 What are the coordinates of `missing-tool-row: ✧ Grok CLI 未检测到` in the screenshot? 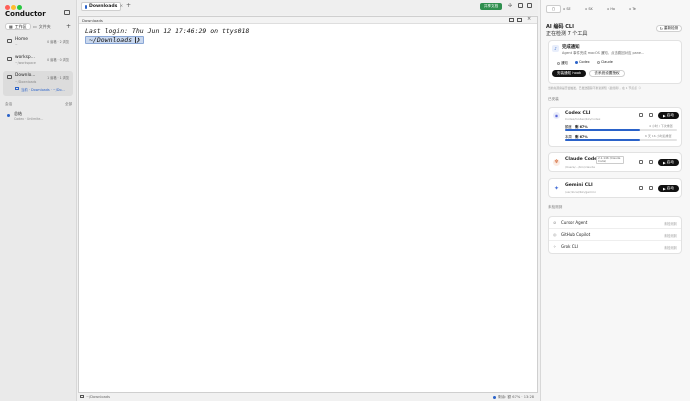 It's located at (615, 247).